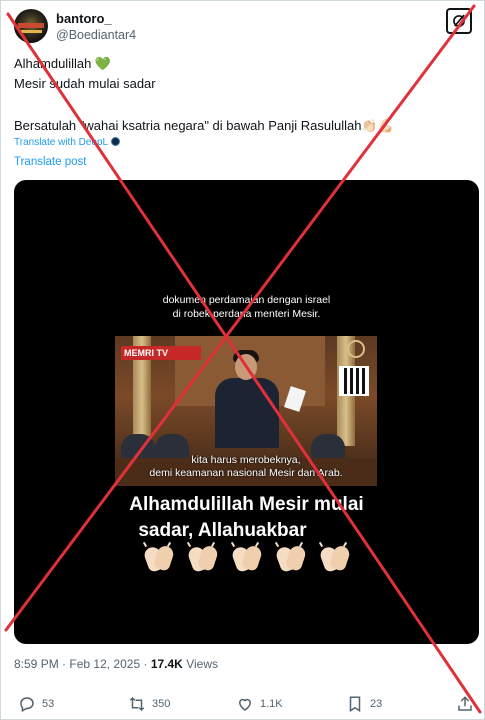 The height and width of the screenshot is (720, 485). What do you see at coordinates (84, 18) in the screenshot?
I see `author-name: bantoro_` at bounding box center [84, 18].